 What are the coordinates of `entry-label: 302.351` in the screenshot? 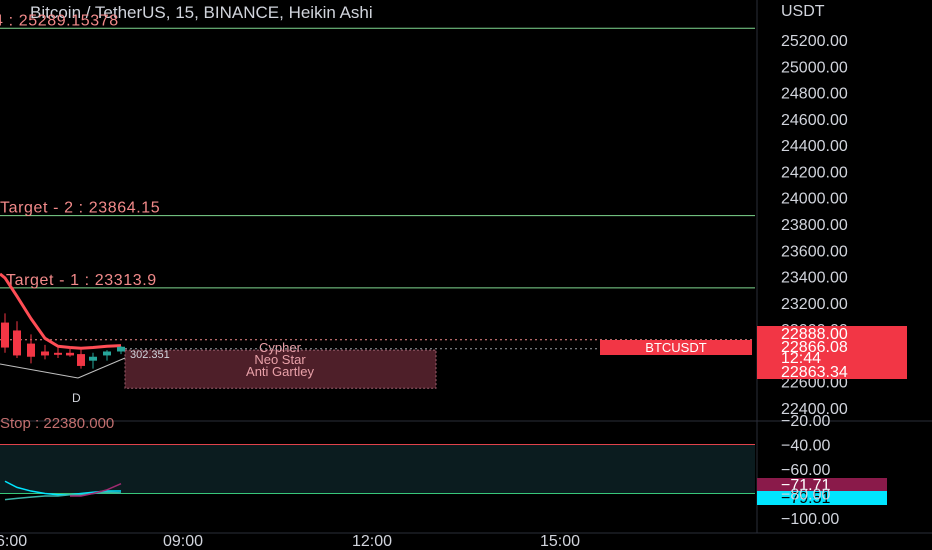 It's located at (150, 355).